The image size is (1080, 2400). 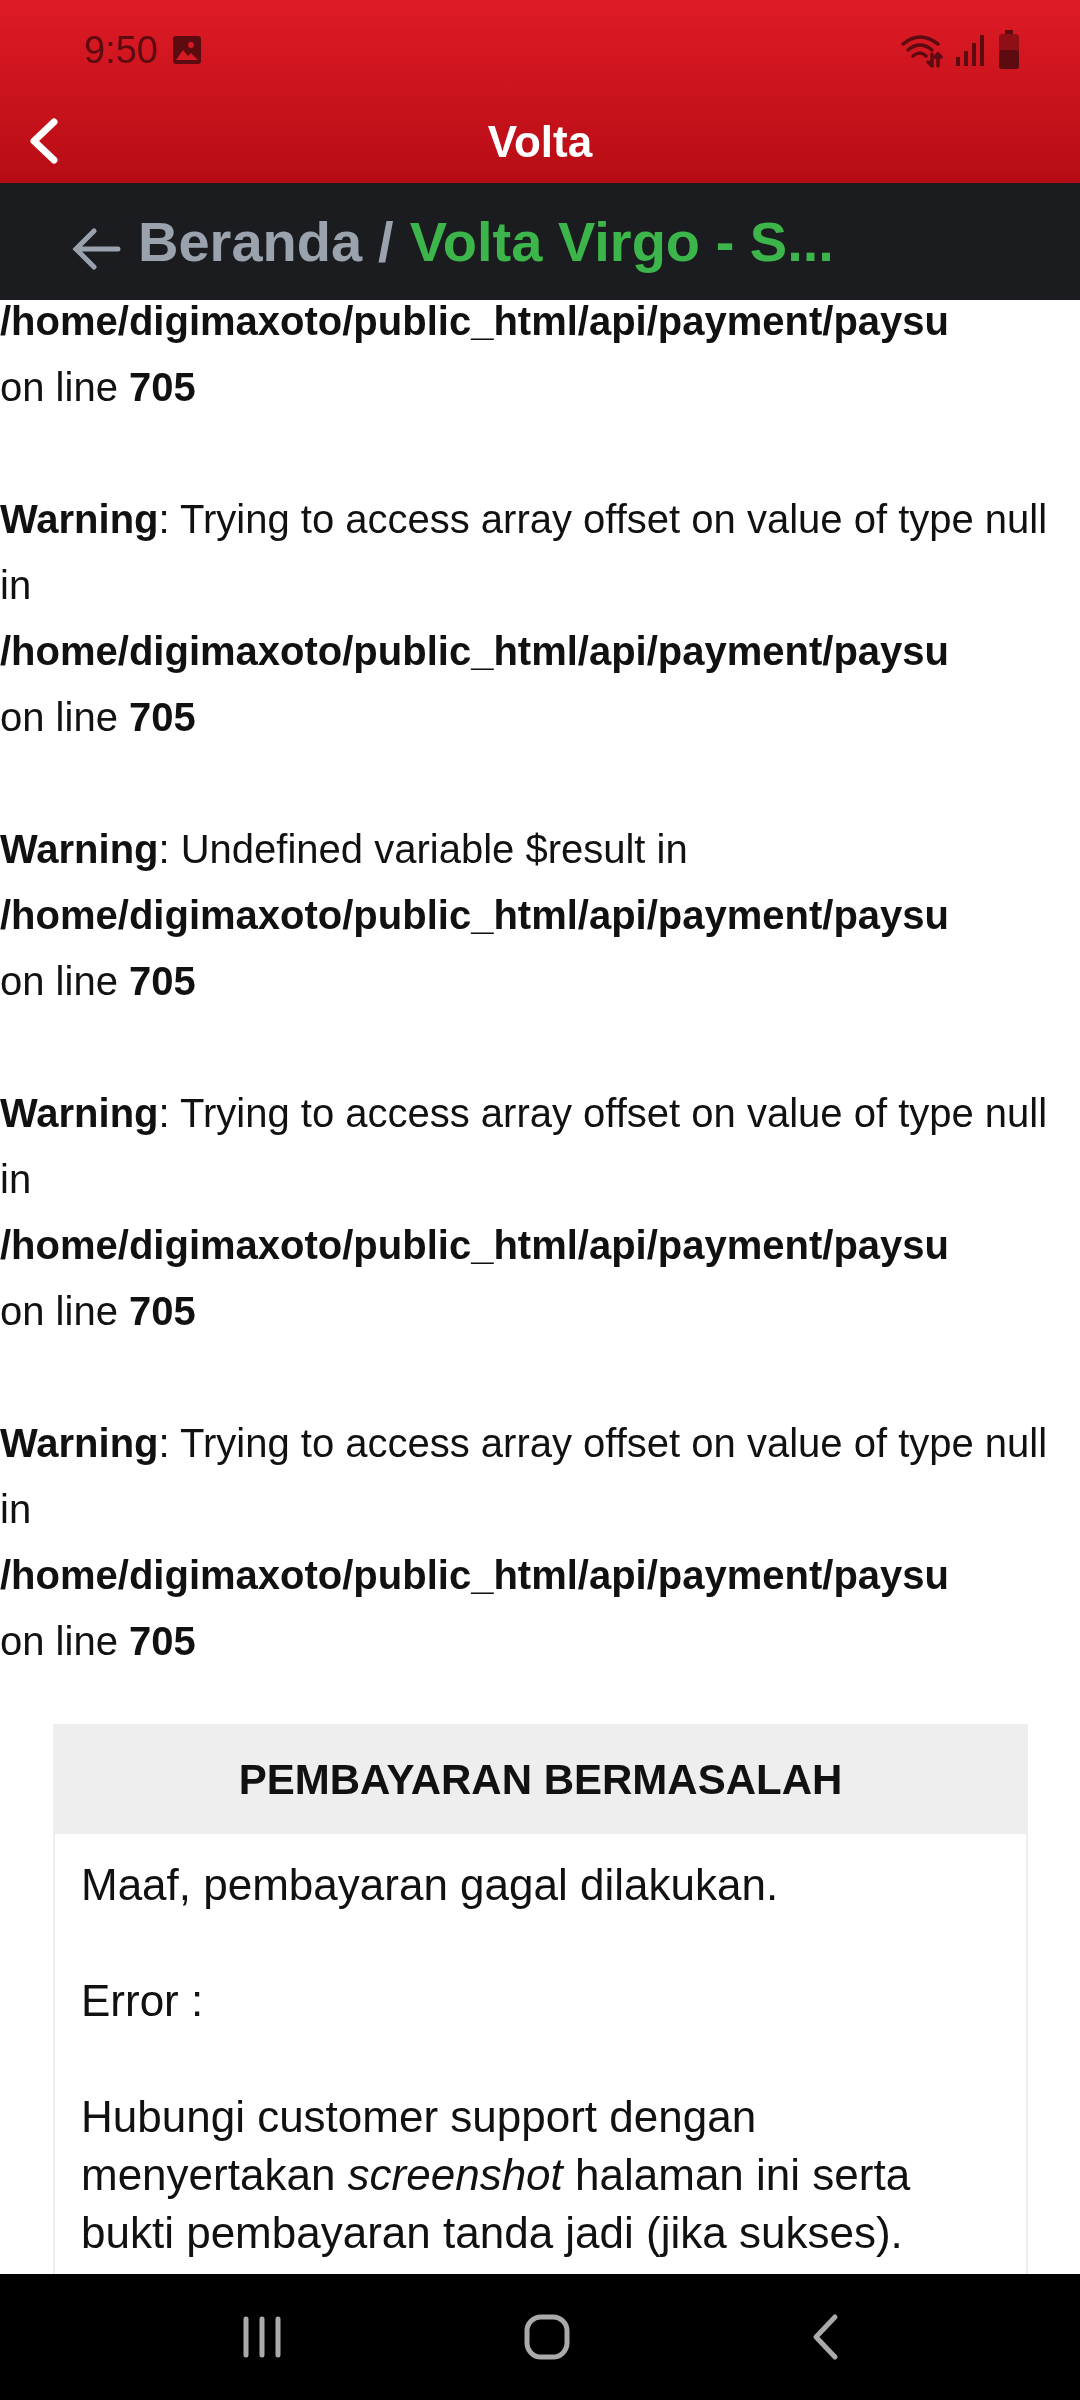 I want to click on breadcrumb-link: Beranda, so click(x=250, y=241).